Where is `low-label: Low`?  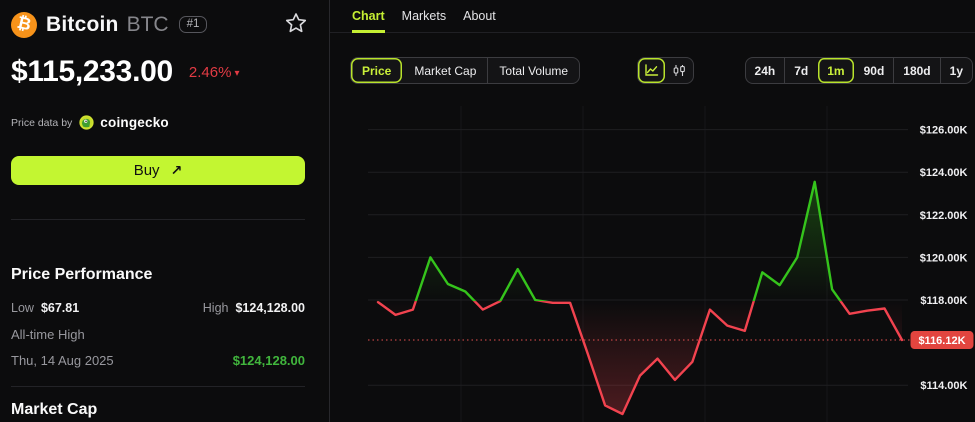
low-label: Low is located at coordinates (22, 308).